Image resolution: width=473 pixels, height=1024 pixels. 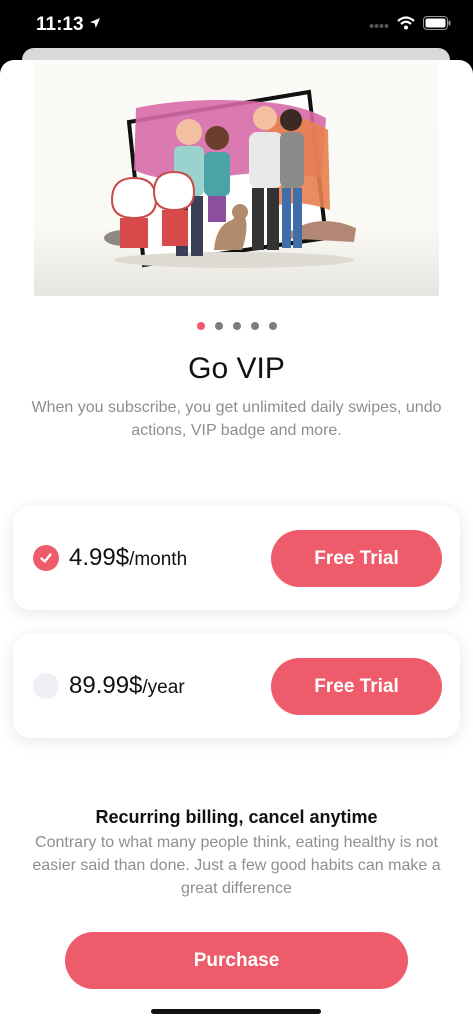 What do you see at coordinates (46, 686) in the screenshot?
I see `plan-radio-unselected` at bounding box center [46, 686].